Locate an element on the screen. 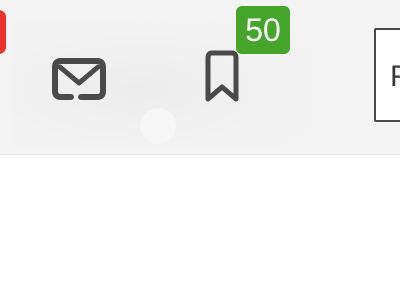 This screenshot has height=300, width=400. search-input: F is located at coordinates (387, 75).